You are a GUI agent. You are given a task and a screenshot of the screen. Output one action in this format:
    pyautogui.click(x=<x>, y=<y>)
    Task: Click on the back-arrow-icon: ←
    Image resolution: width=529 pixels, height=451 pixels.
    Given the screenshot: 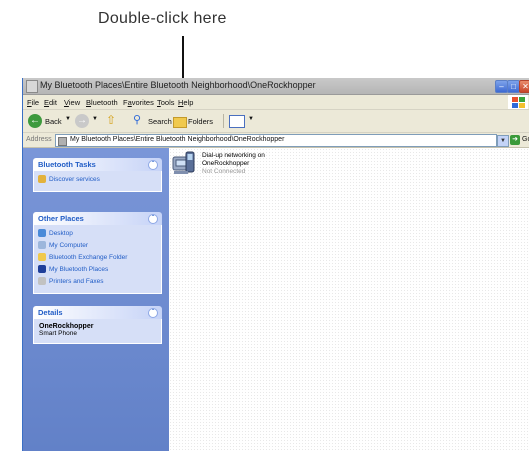 What is the action you would take?
    pyautogui.click(x=35, y=121)
    